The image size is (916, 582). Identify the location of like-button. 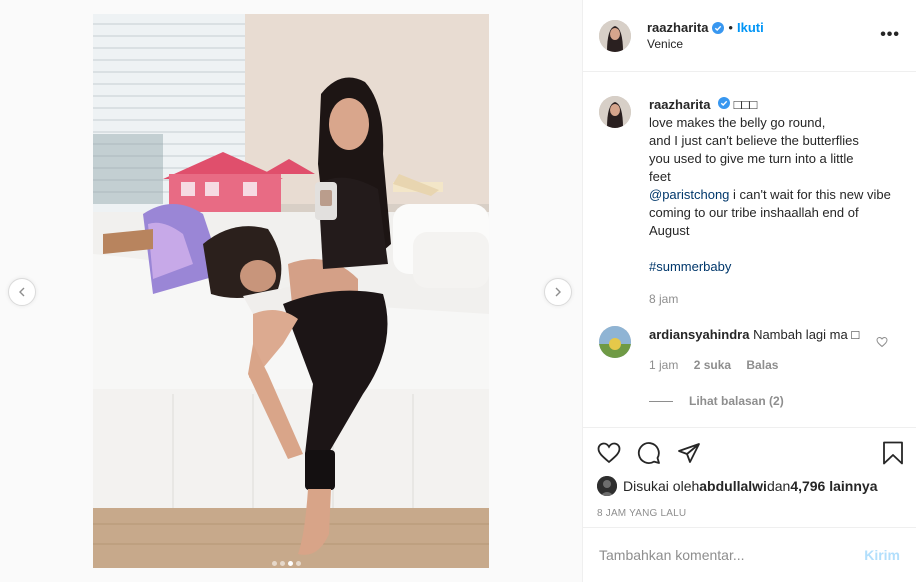
(609, 453).